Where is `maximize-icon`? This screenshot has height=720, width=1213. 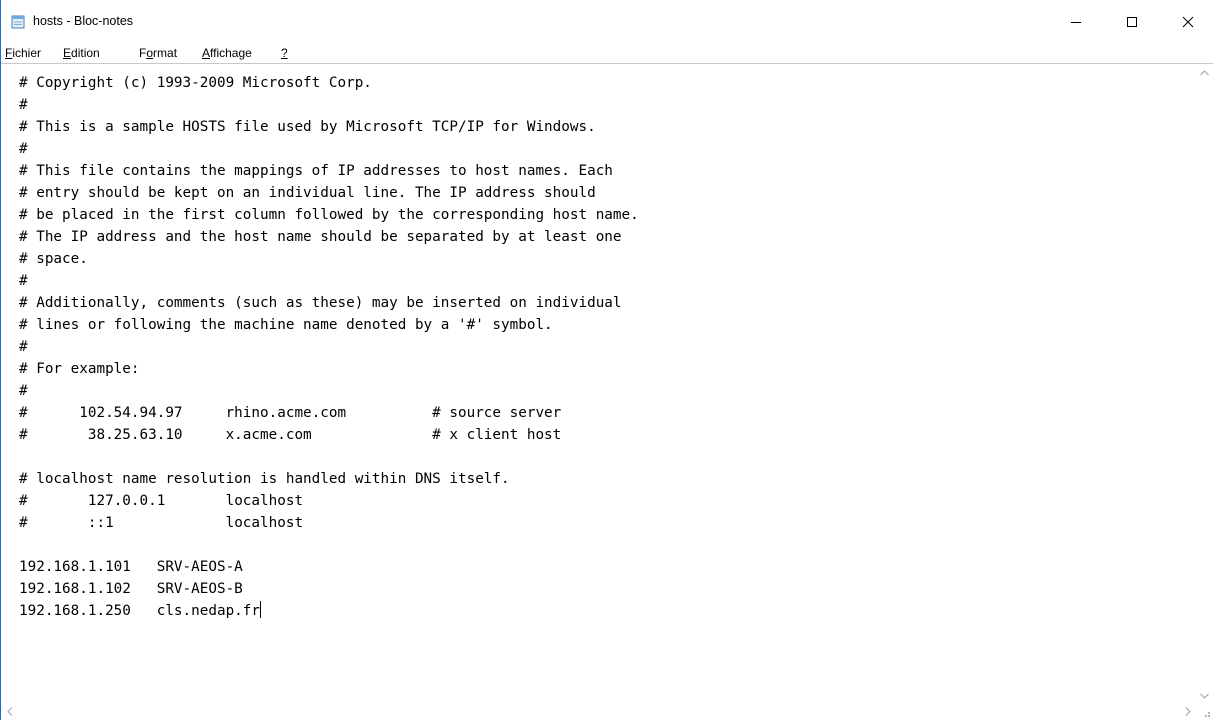
maximize-icon is located at coordinates (1132, 22).